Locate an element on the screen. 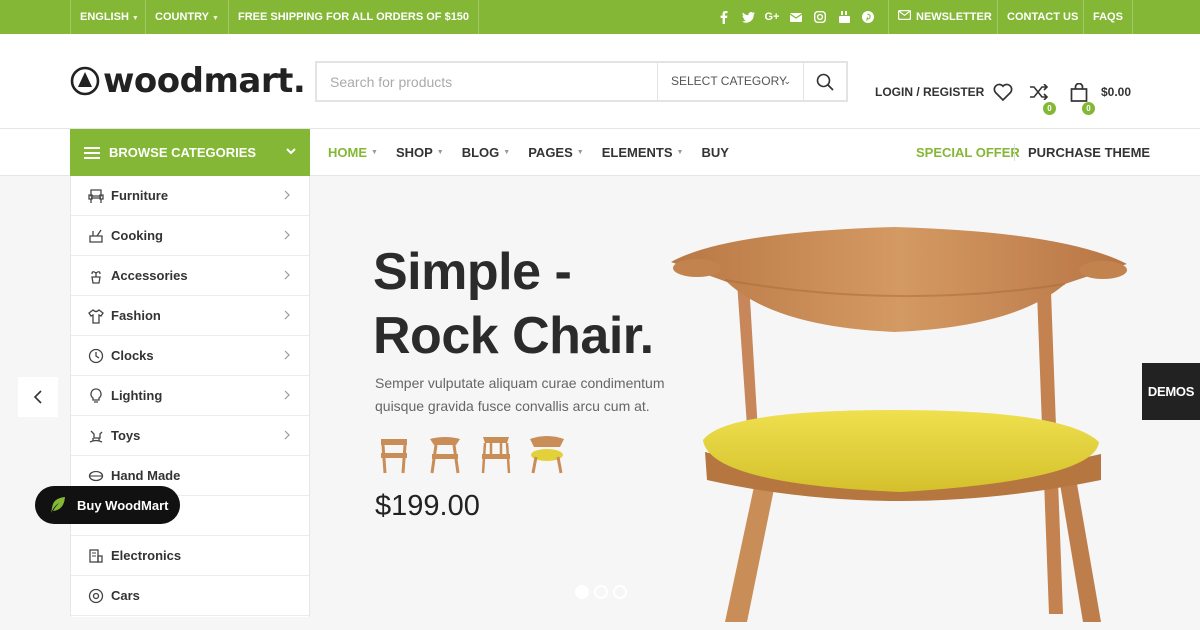  logo-text: woodmart. is located at coordinates (204, 81).